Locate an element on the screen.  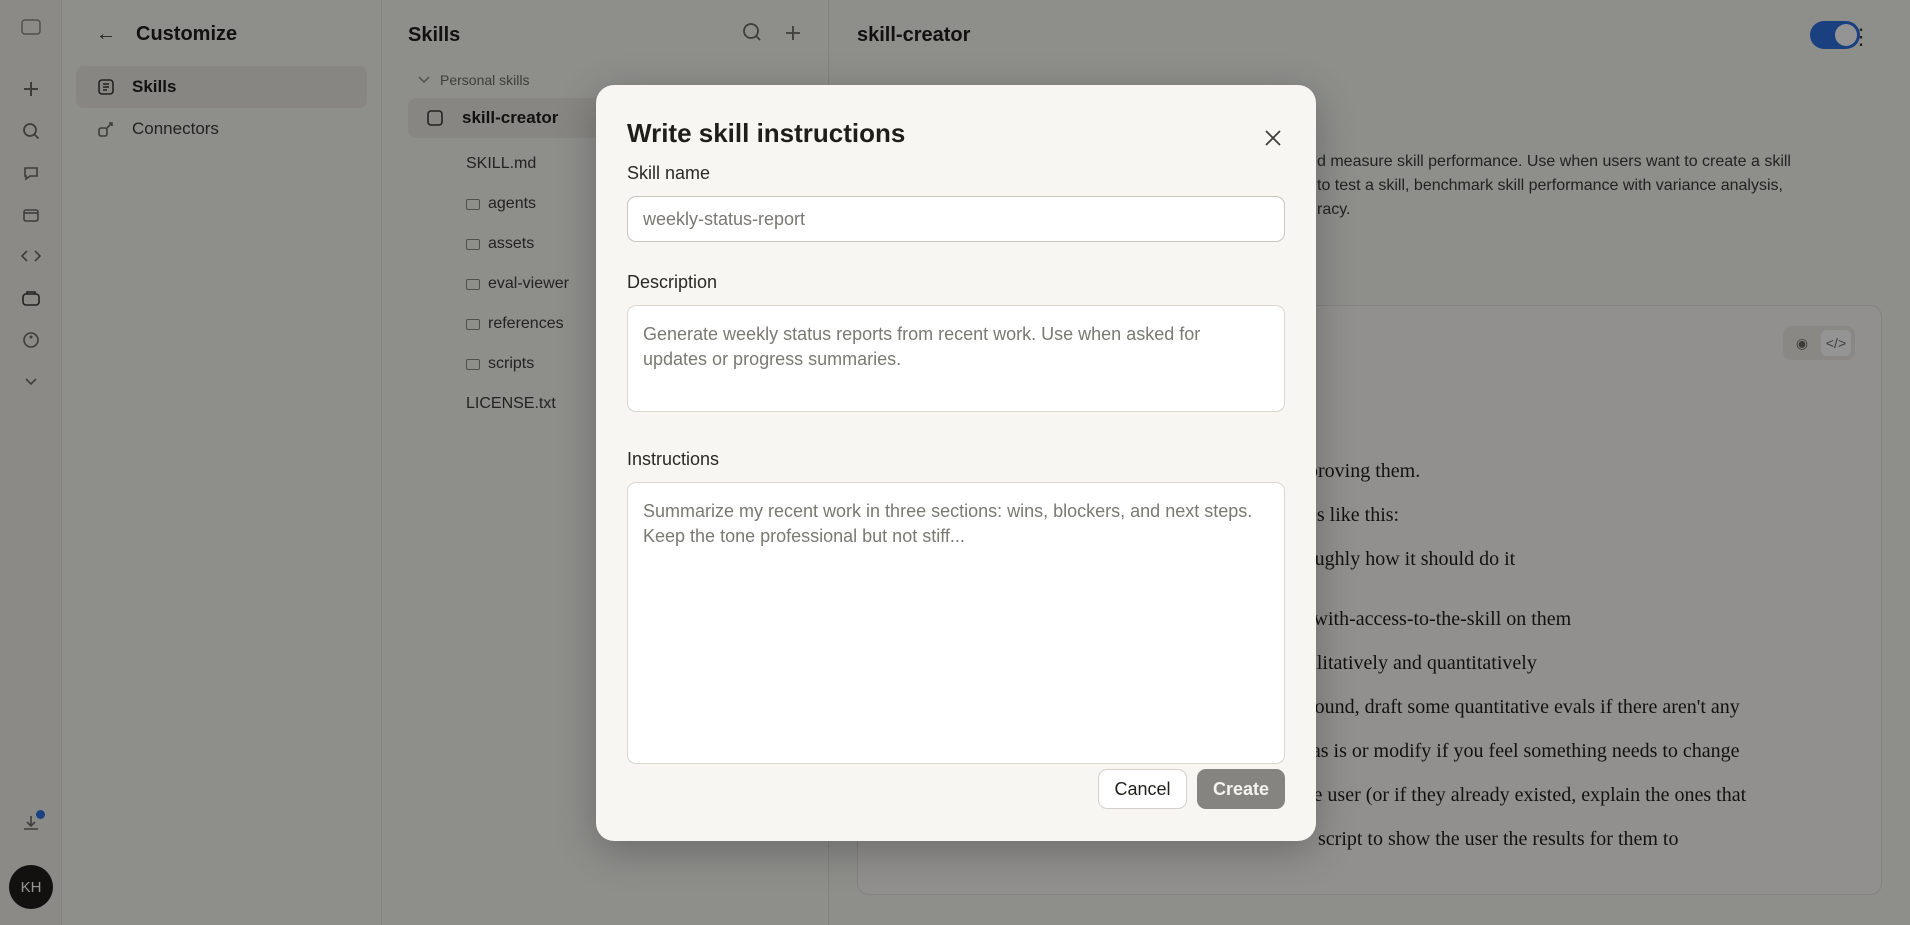
dialog-title: Write skill instructions is located at coordinates (766, 133).